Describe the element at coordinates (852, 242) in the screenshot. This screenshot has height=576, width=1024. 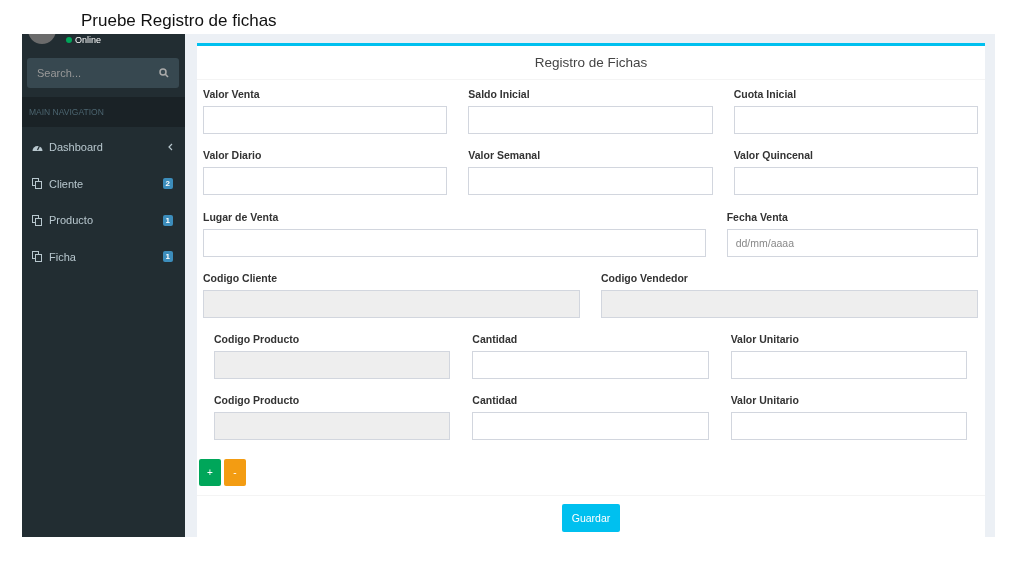
I see `input-field: dd/mm/aaaa` at that location.